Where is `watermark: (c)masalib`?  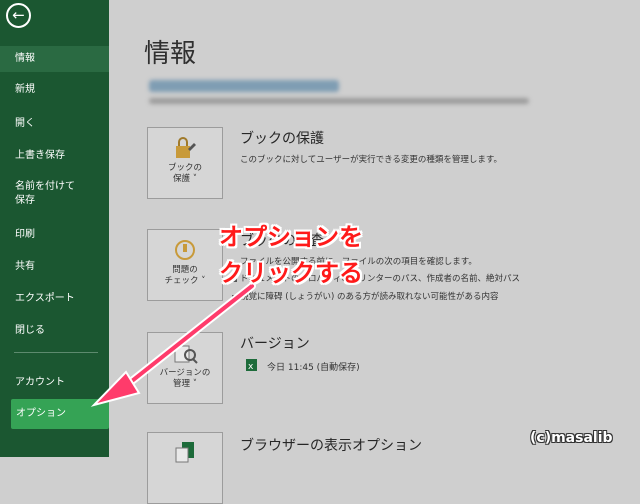
watermark: (c)masalib is located at coordinates (571, 438).